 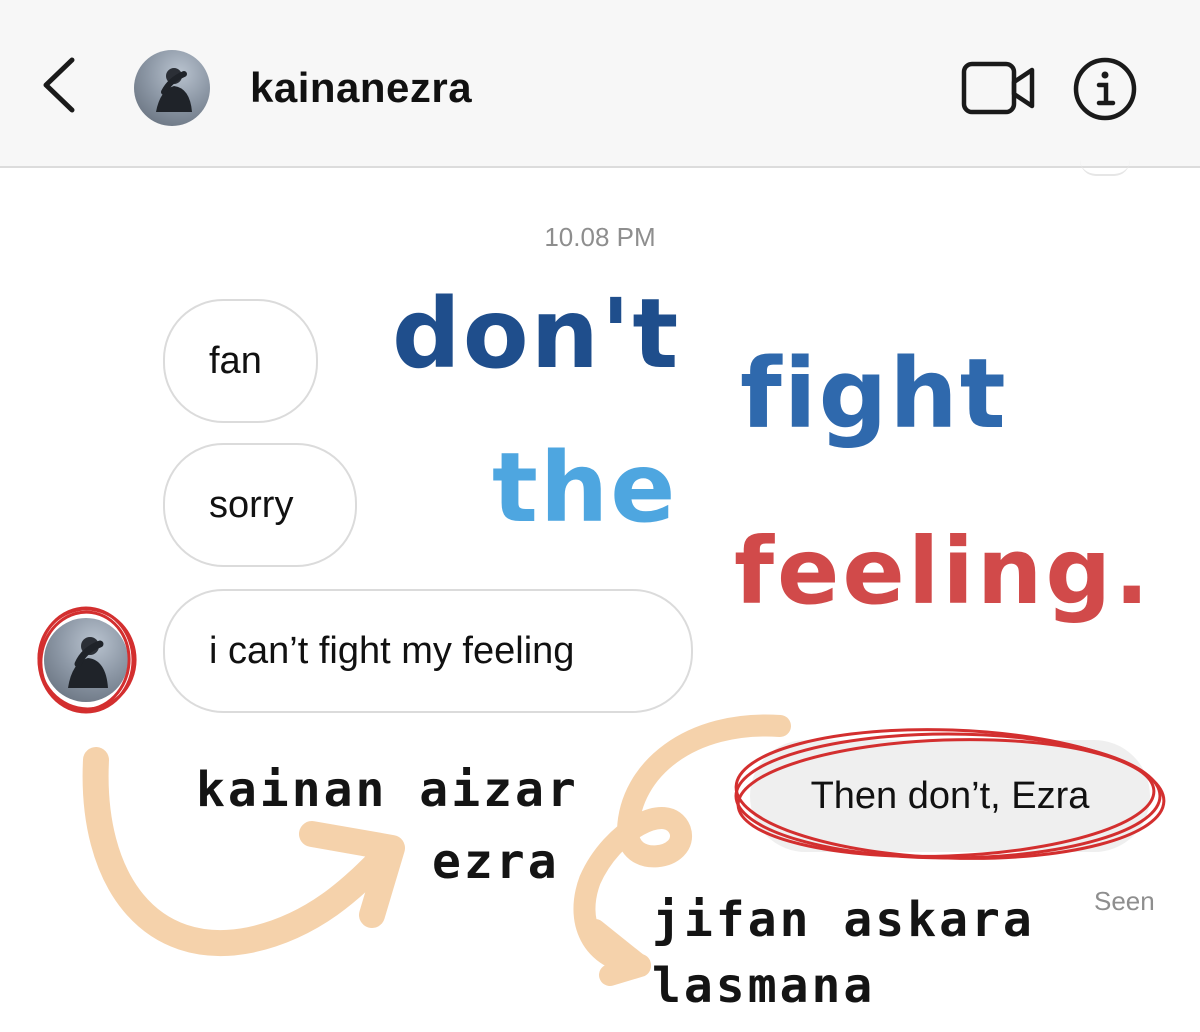 I want to click on chat-username: kainanezra, so click(x=361, y=88).